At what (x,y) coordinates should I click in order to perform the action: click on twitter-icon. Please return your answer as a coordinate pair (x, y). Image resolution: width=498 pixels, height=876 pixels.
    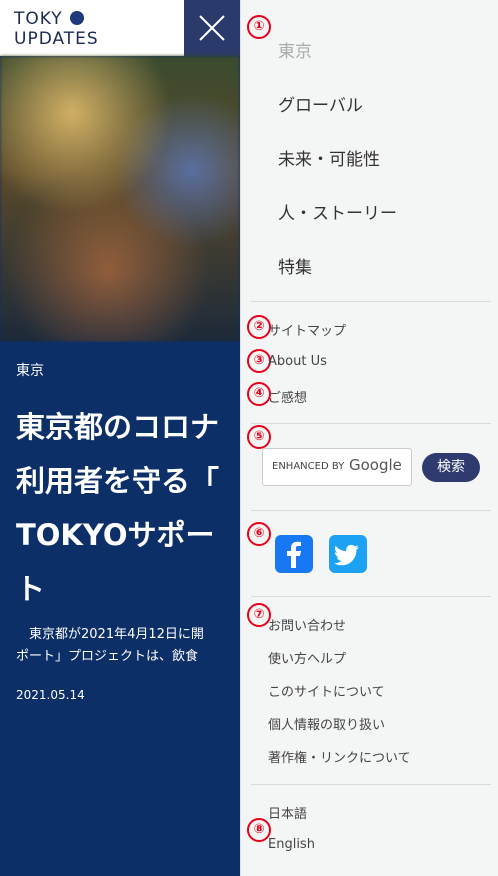
    Looking at the image, I should click on (348, 554).